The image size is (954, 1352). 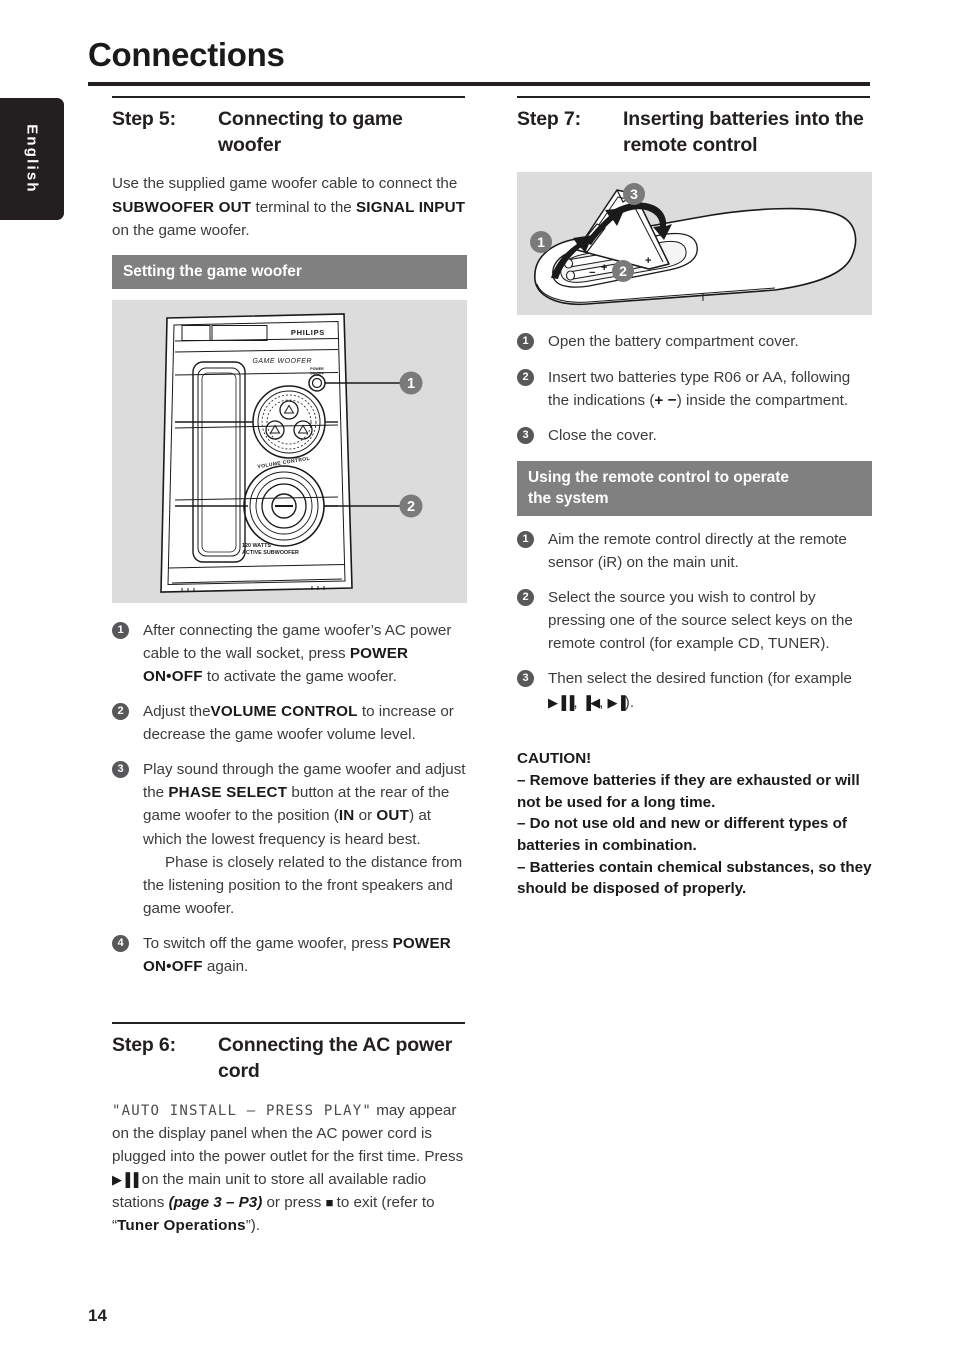 What do you see at coordinates (658, 477) in the screenshot?
I see `using-remote-bar-line1: Using the remote control to operate` at bounding box center [658, 477].